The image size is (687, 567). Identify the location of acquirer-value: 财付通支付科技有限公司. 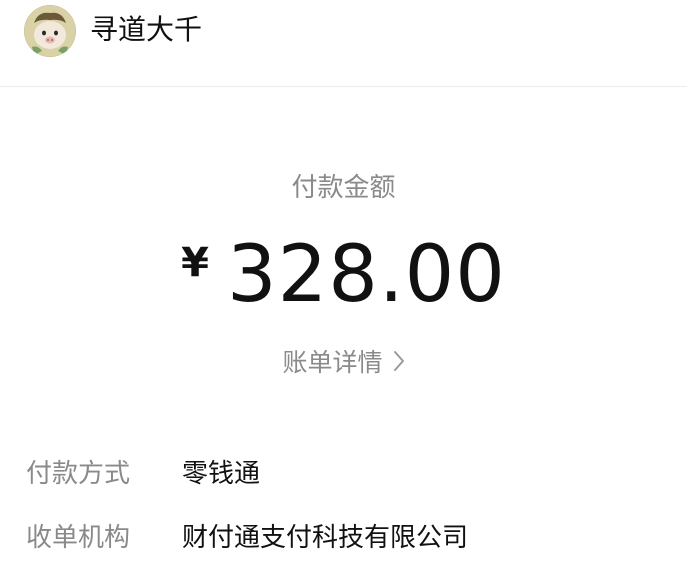
(325, 538).